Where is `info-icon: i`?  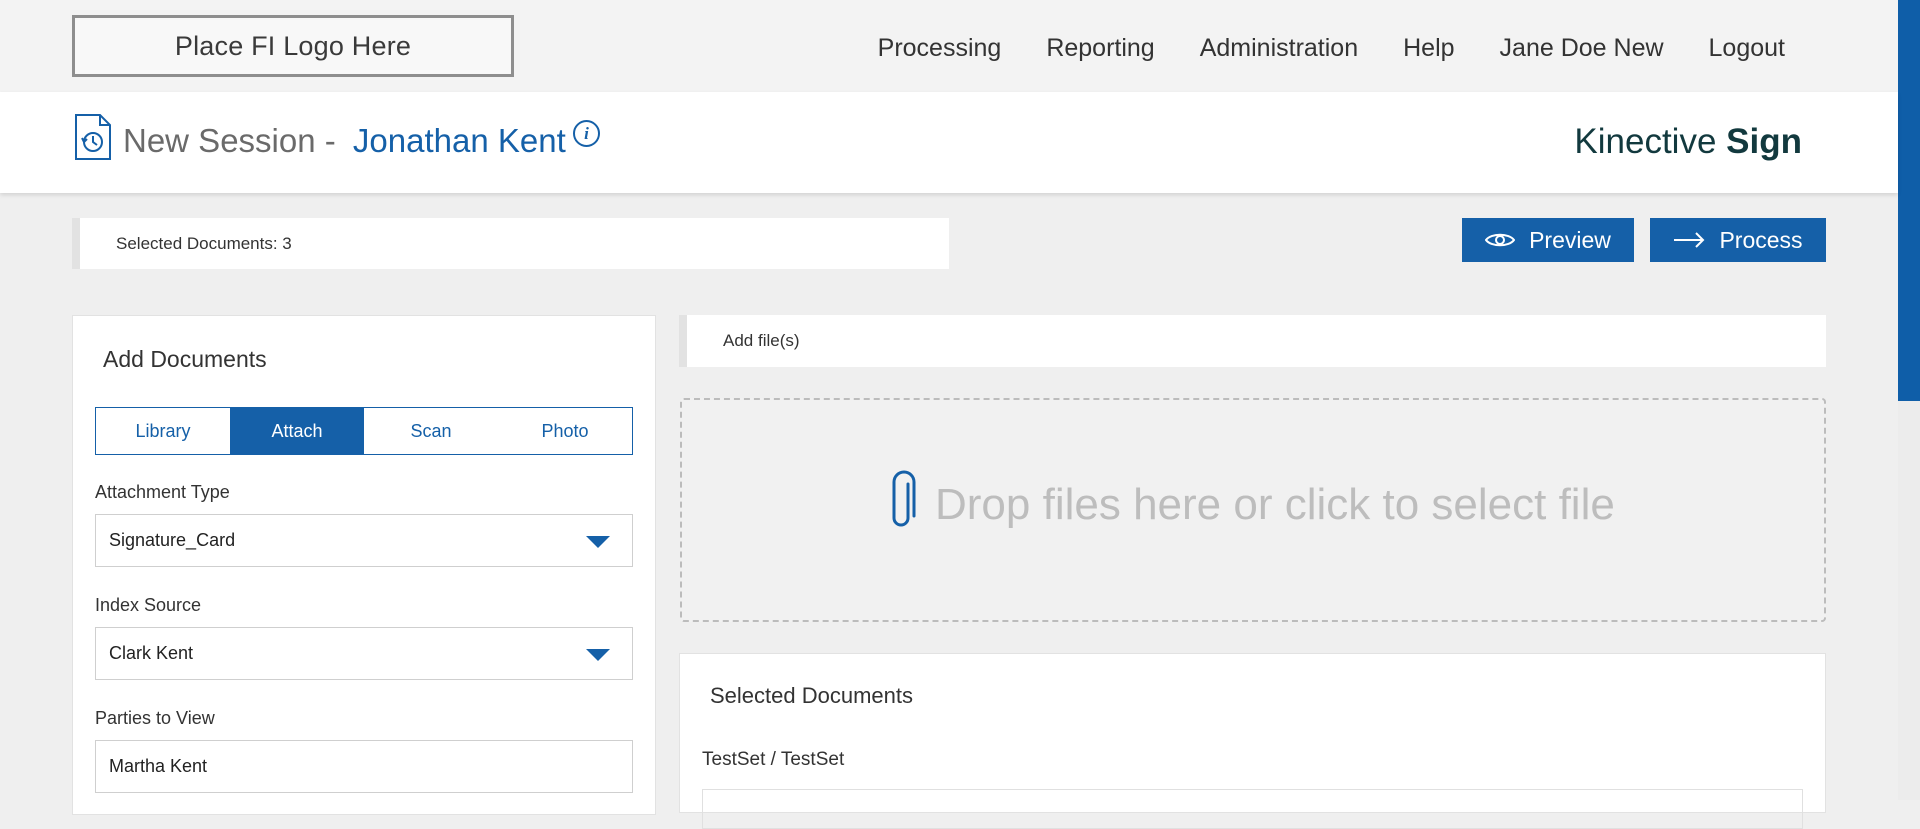 info-icon: i is located at coordinates (586, 133).